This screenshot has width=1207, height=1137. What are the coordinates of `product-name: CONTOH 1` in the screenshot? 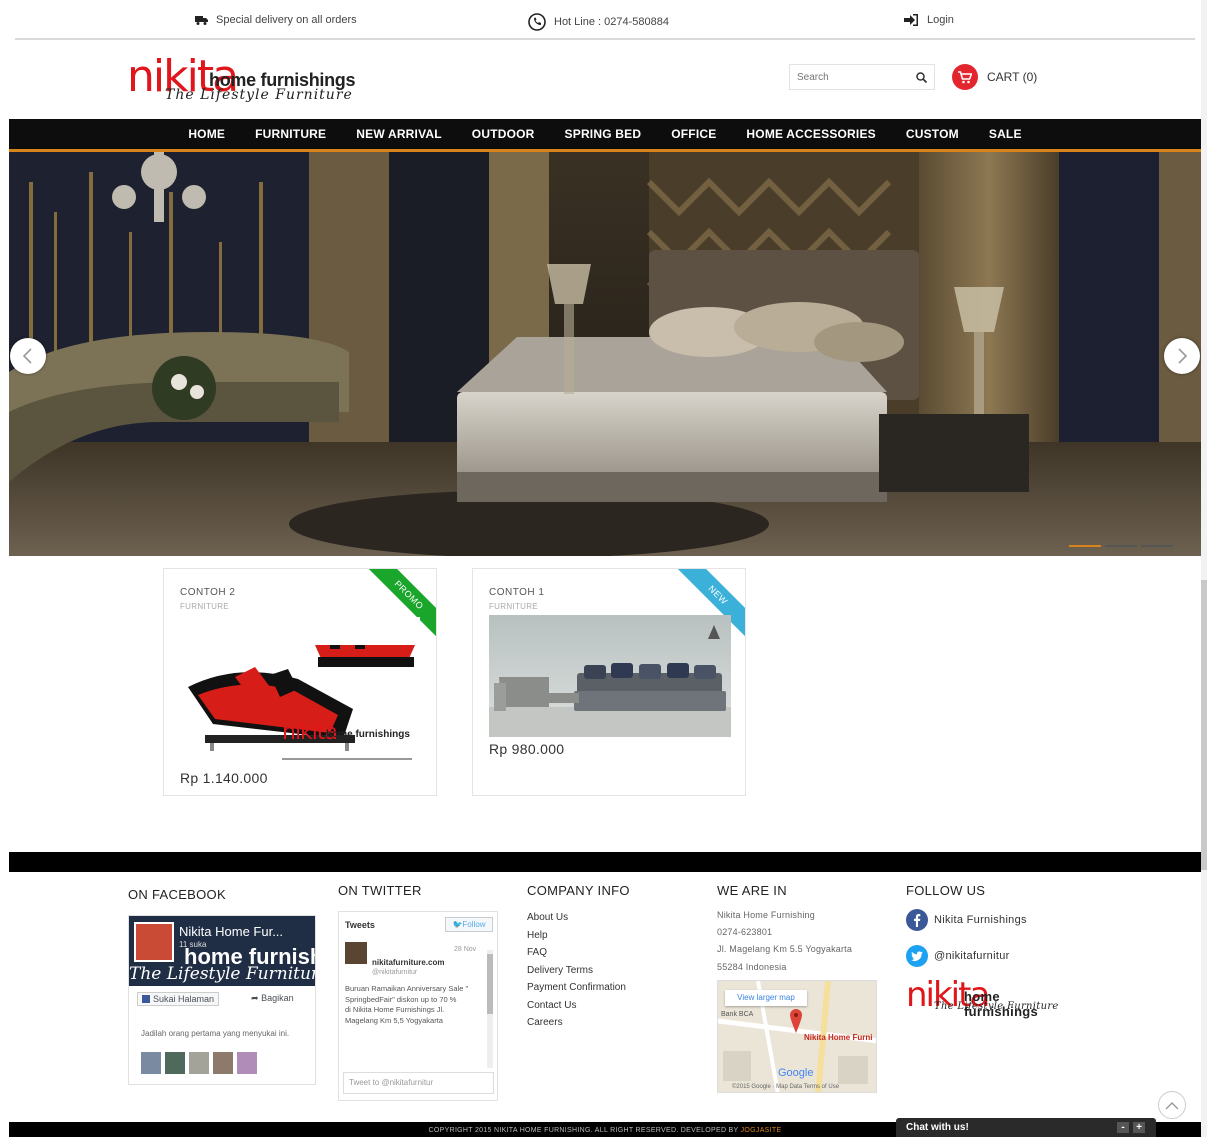 It's located at (517, 592).